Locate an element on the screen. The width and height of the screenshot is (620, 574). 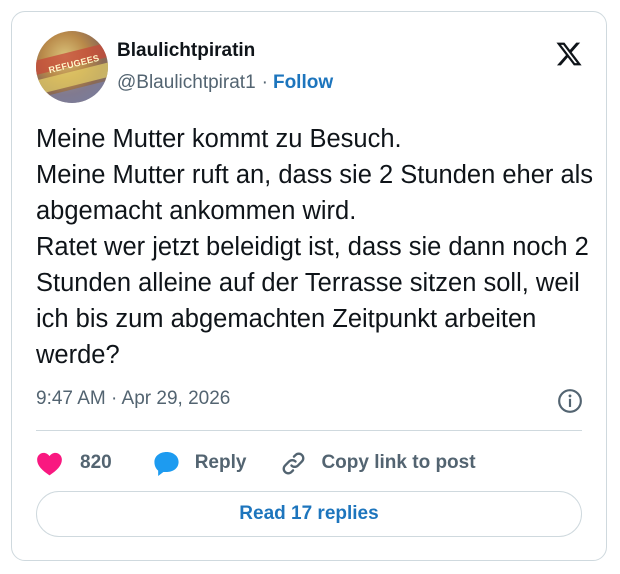
like-button: 820 is located at coordinates (74, 463).